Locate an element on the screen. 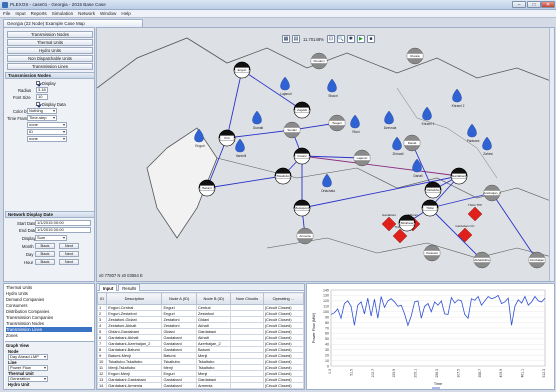 Image resolution: width=556 pixels, height=392 pixels. transmission-node: Lajanuri is located at coordinates (362, 158).